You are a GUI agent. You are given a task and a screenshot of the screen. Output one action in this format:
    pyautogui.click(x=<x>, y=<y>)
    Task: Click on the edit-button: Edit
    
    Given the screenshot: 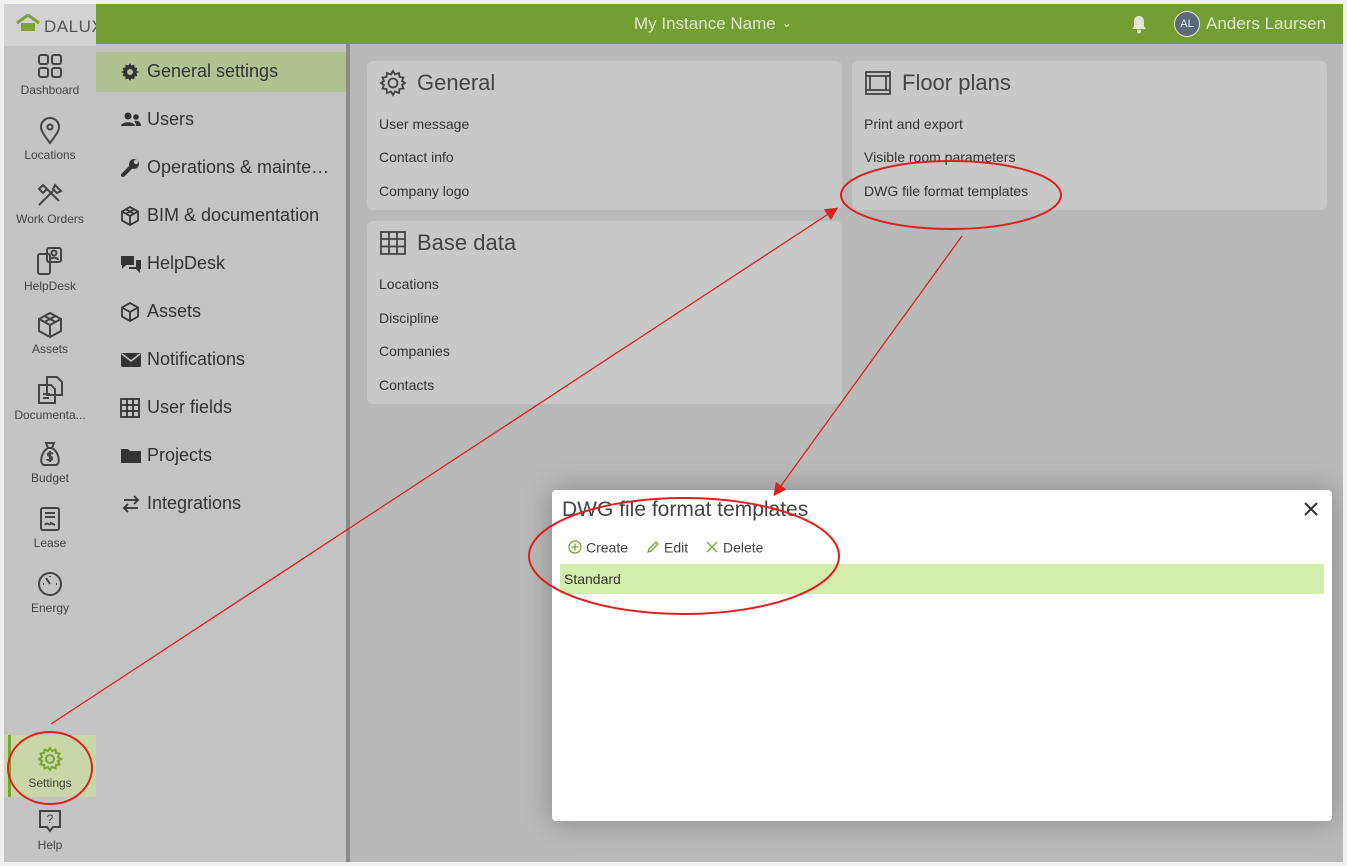 What is the action you would take?
    pyautogui.click(x=667, y=546)
    